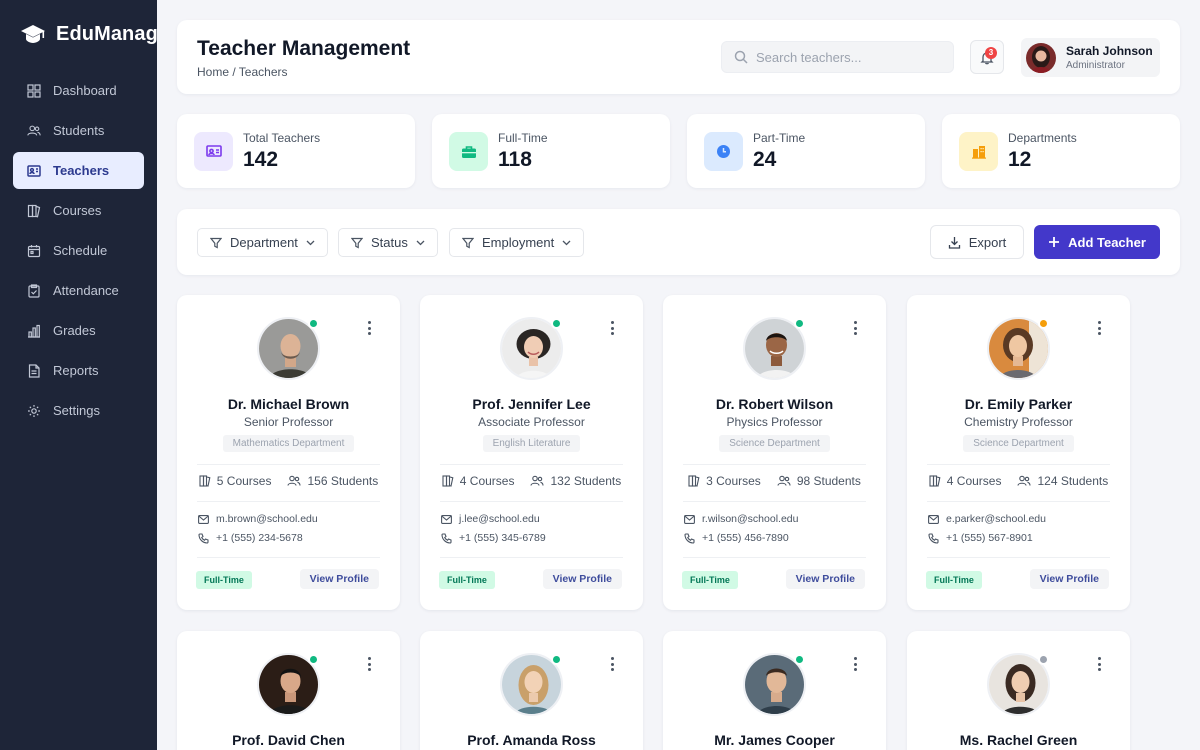 The height and width of the screenshot is (750, 1200). What do you see at coordinates (259, 538) in the screenshot?
I see `teacher-phone: +1 (555) 234-5678` at bounding box center [259, 538].